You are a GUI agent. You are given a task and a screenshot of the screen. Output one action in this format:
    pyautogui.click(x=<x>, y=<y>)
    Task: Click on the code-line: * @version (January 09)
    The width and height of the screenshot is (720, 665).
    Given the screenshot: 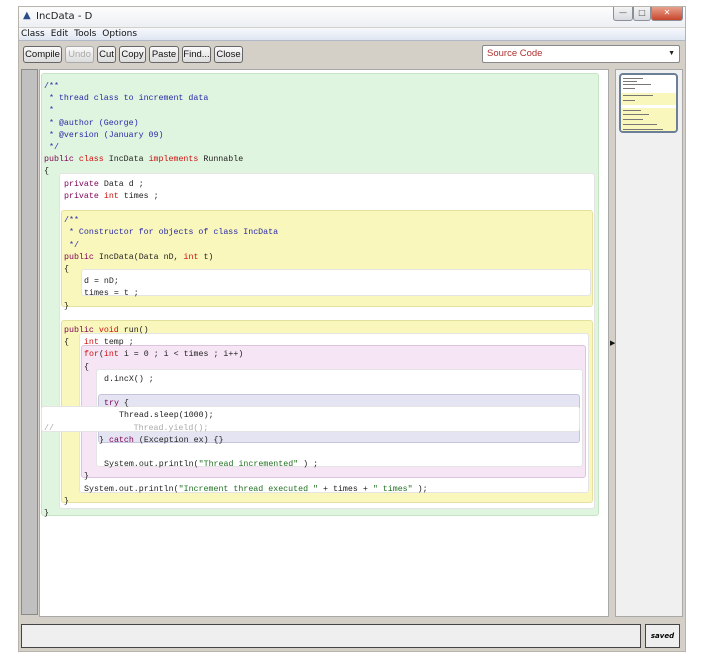 What is the action you would take?
    pyautogui.click(x=104, y=136)
    